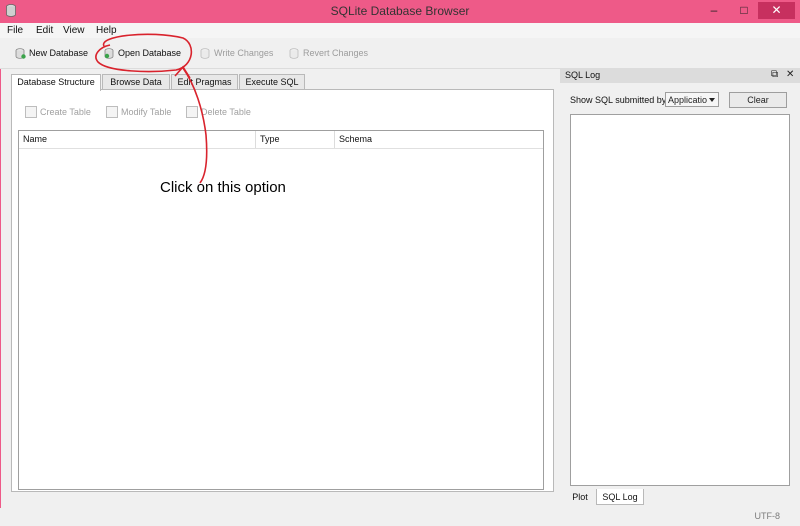 This screenshot has width=800, height=526. I want to click on submitted-by-select: Applicatio, so click(692, 99).